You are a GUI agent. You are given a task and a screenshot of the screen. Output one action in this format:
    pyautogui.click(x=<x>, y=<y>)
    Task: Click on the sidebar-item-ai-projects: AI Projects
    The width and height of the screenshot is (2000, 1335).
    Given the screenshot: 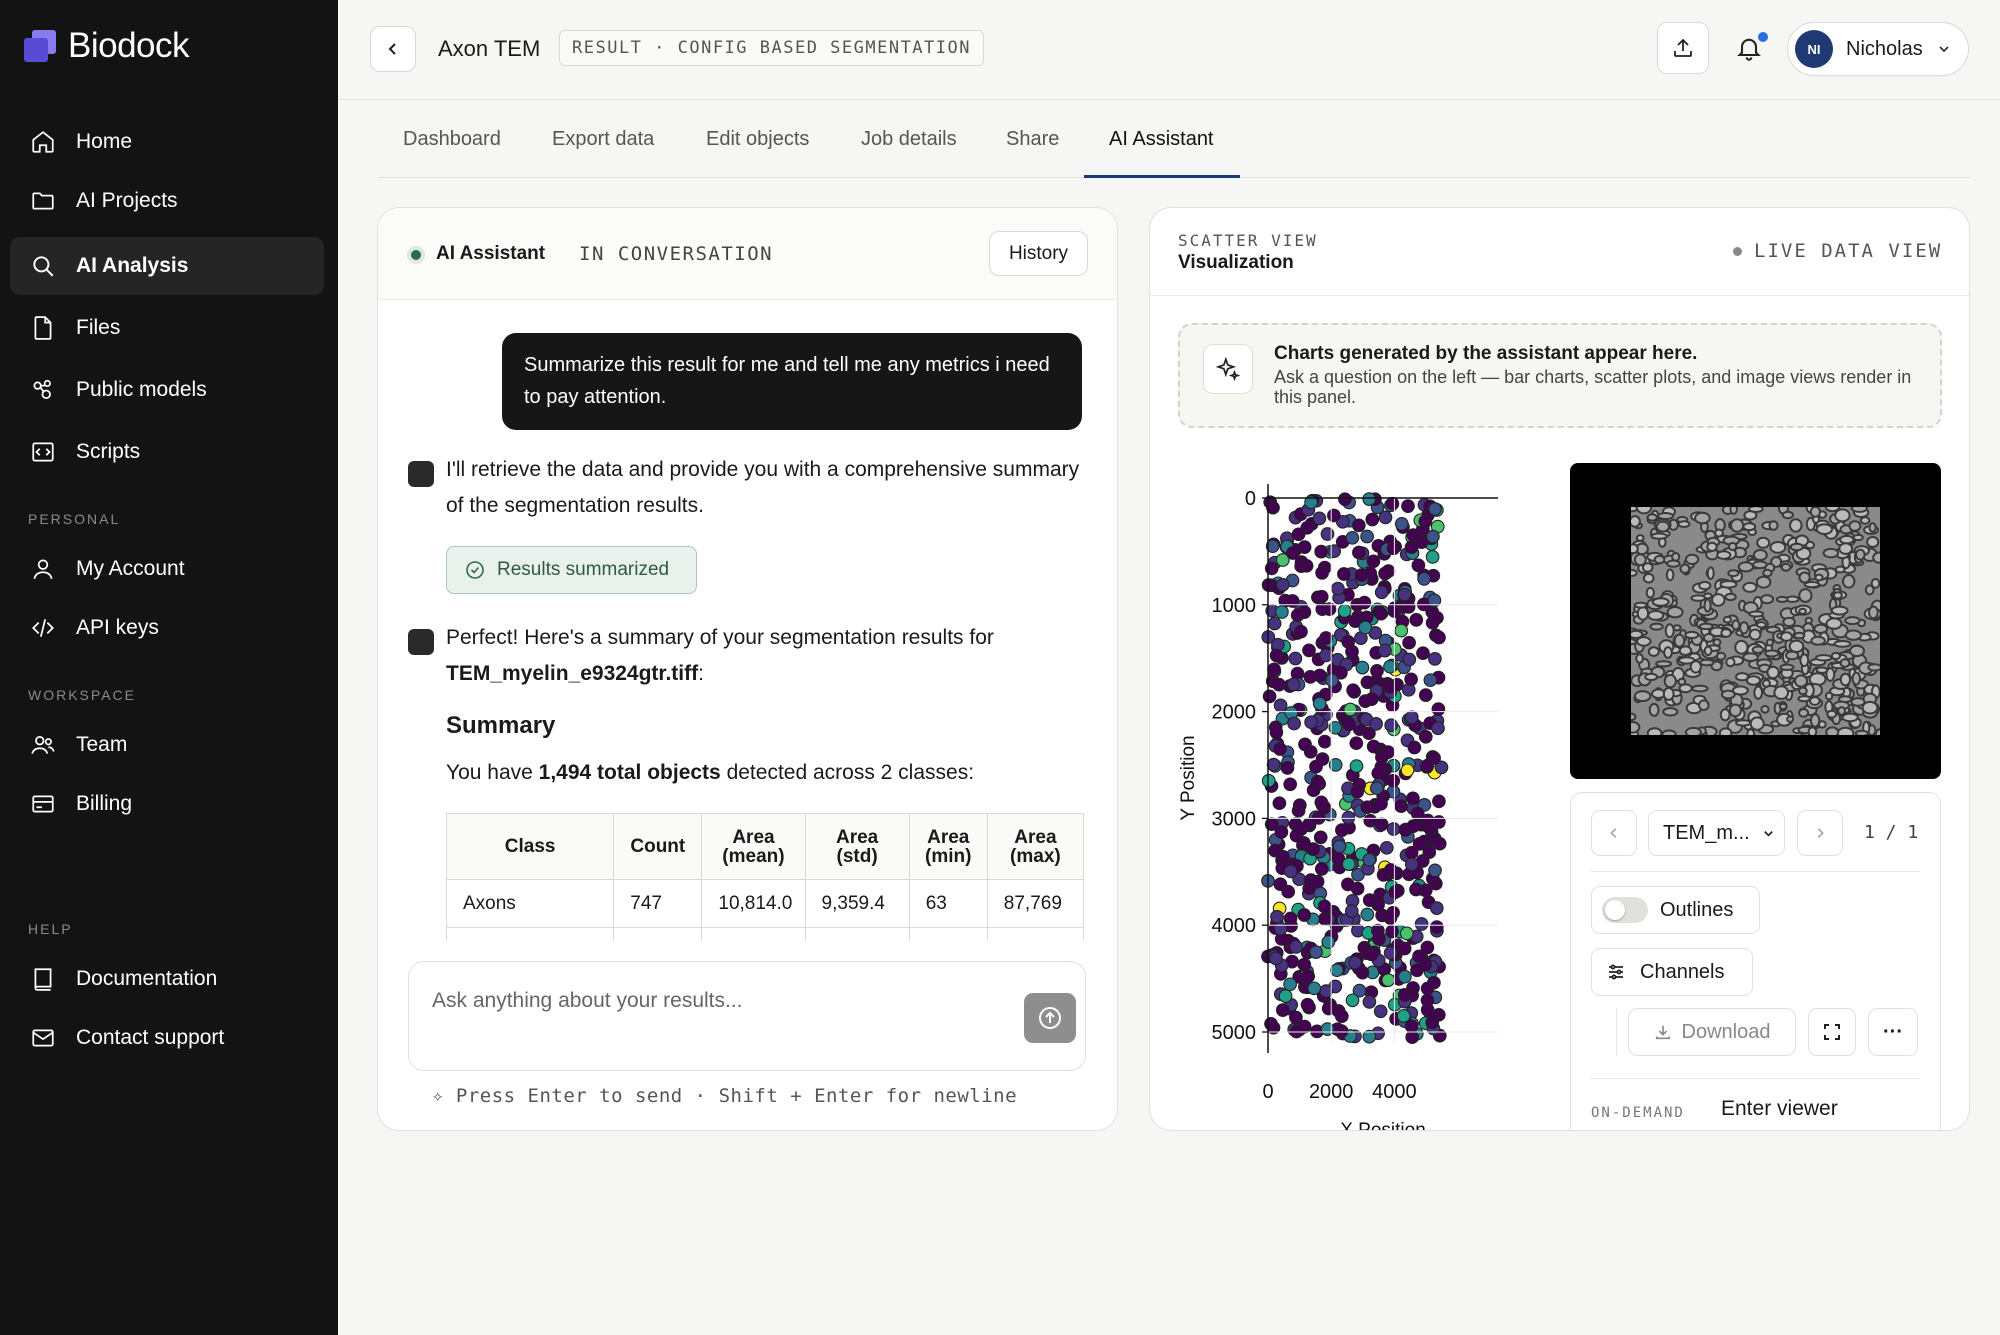 What is the action you would take?
    pyautogui.click(x=167, y=201)
    